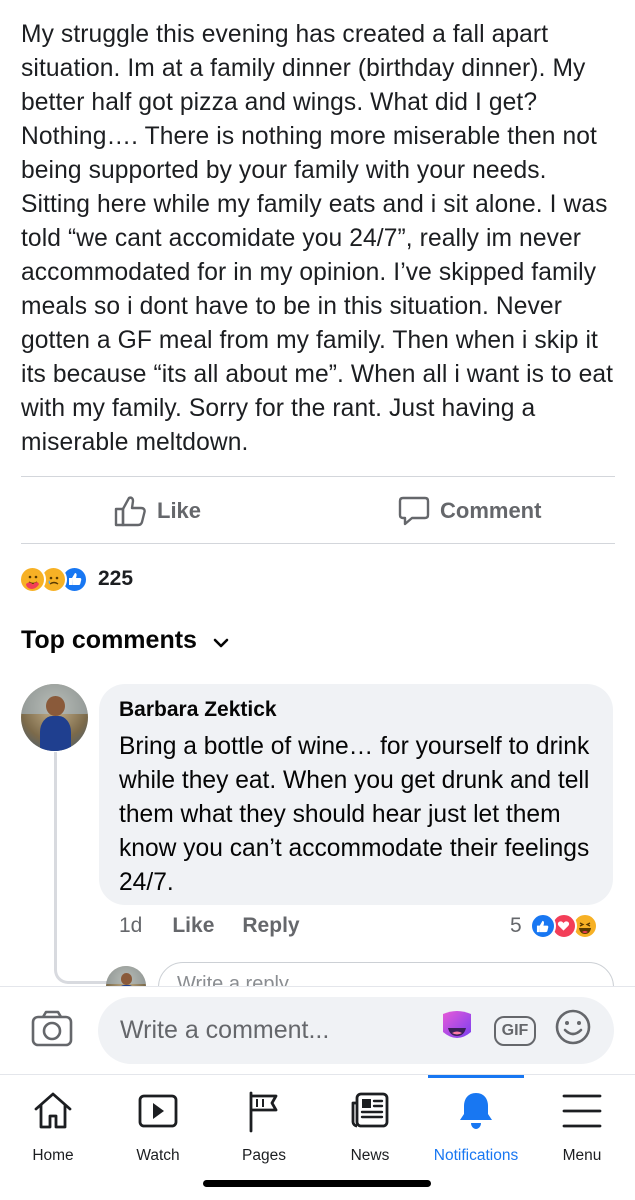 This screenshot has height=1200, width=635. Describe the element at coordinates (370, 1111) in the screenshot. I see `news-icon` at that location.